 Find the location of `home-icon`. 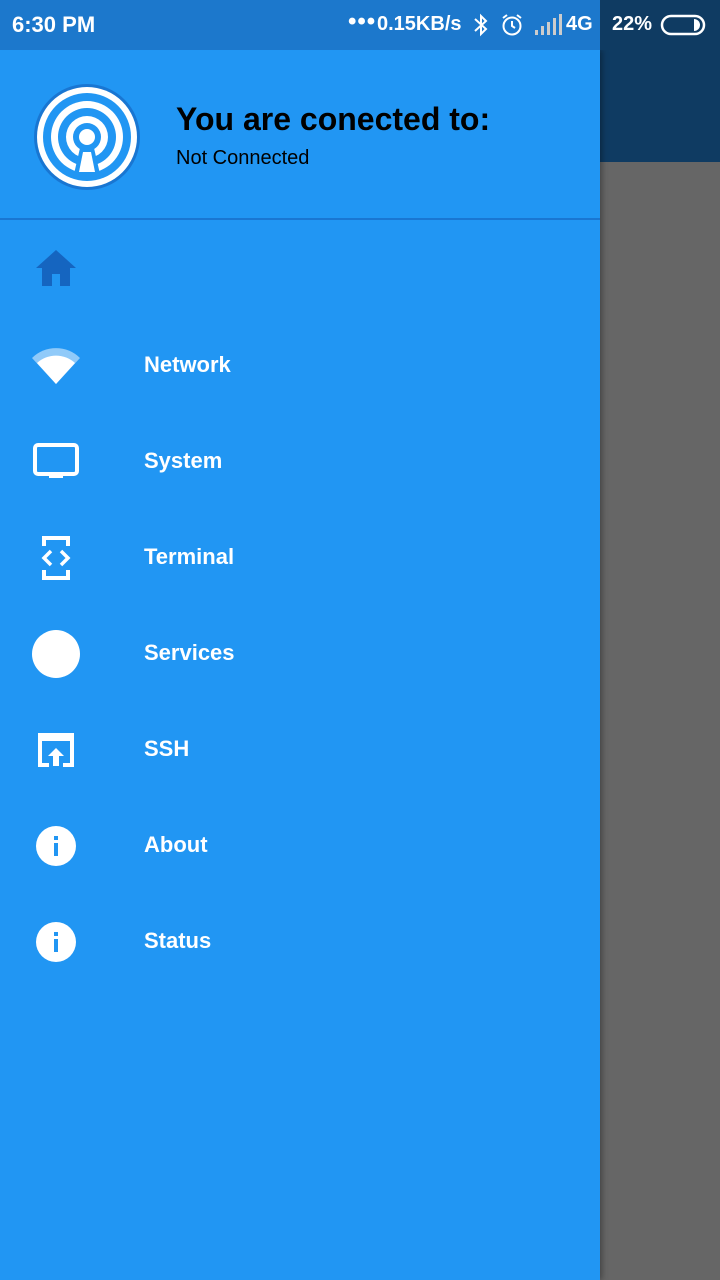

home-icon is located at coordinates (56, 268).